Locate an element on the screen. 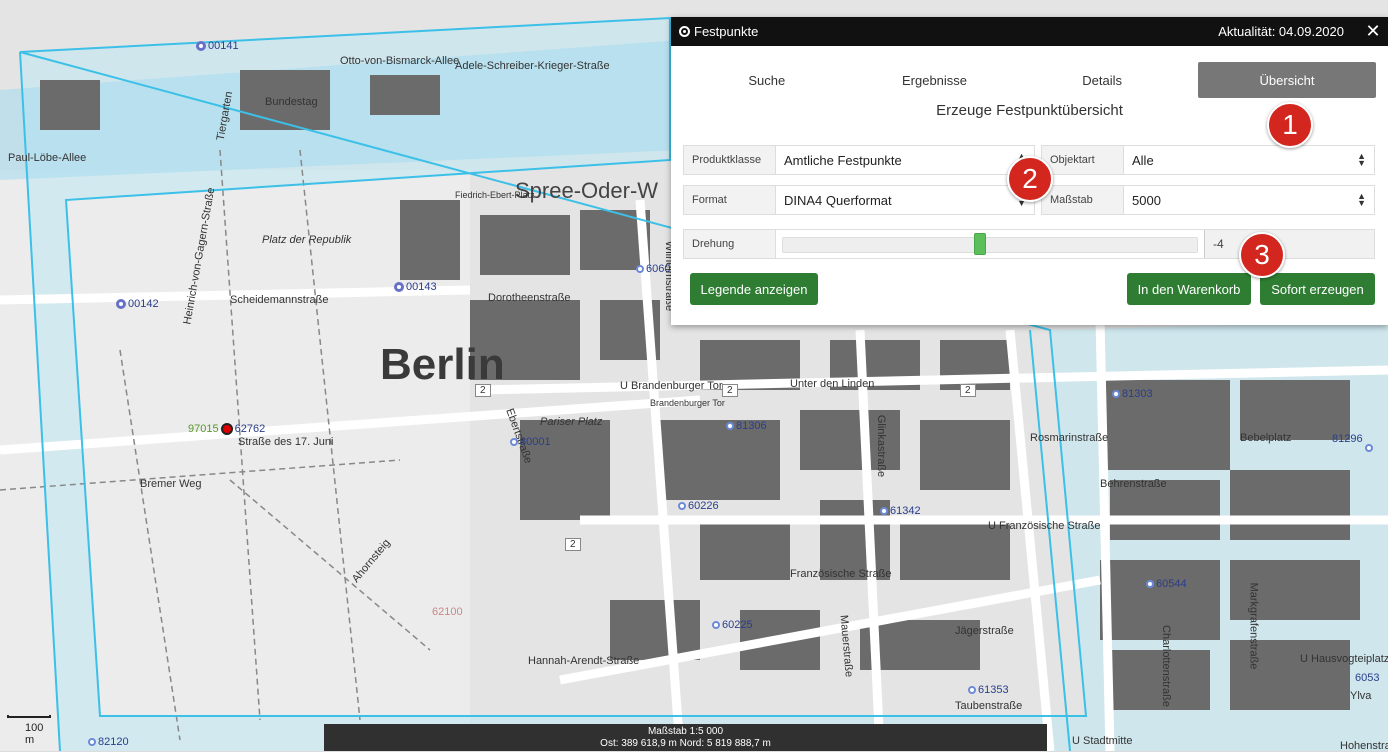 The width and height of the screenshot is (1388, 752). festpunkt-point: 81296 is located at coordinates (1352, 439).